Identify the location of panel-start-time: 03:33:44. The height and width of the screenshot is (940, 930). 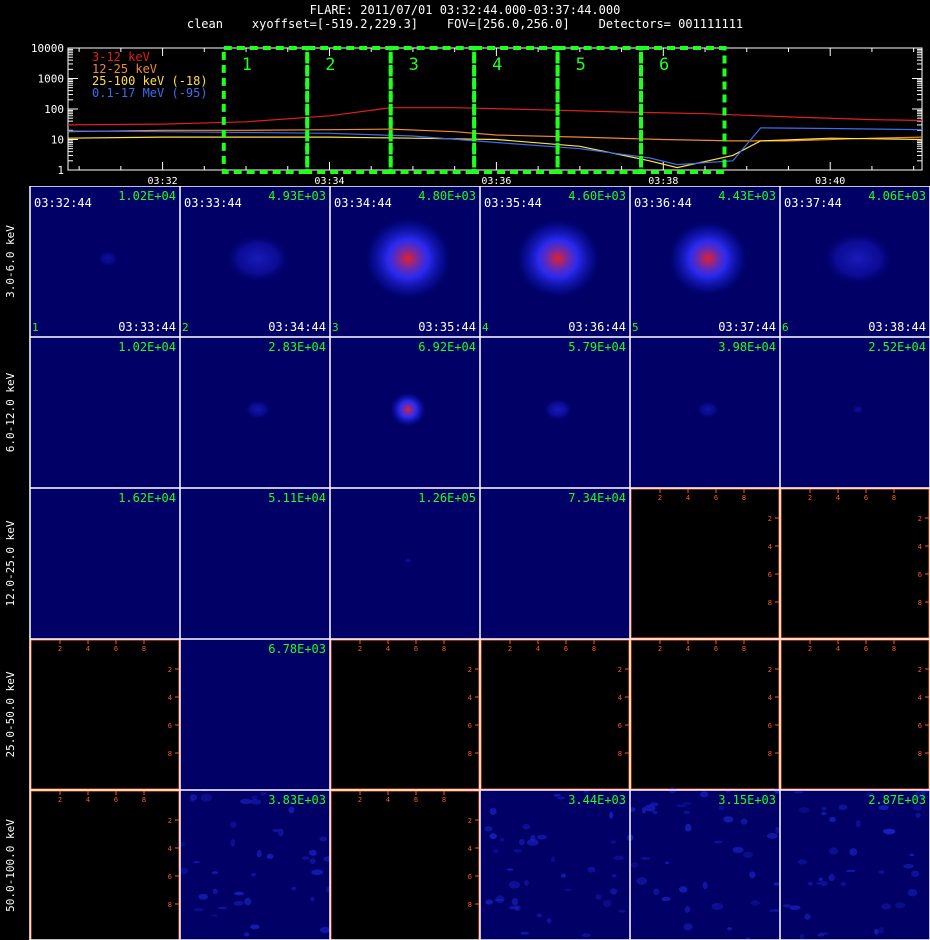
(213, 203).